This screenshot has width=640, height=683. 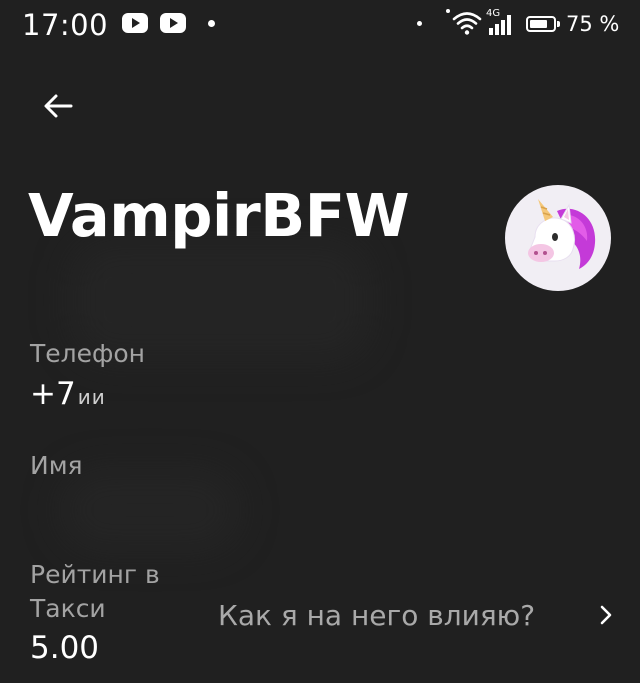 I want to click on avatar, so click(x=558, y=238).